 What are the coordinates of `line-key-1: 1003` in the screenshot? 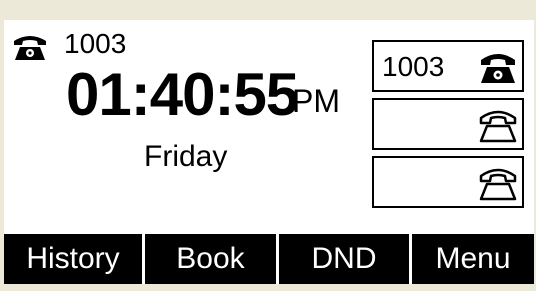 It's located at (448, 66).